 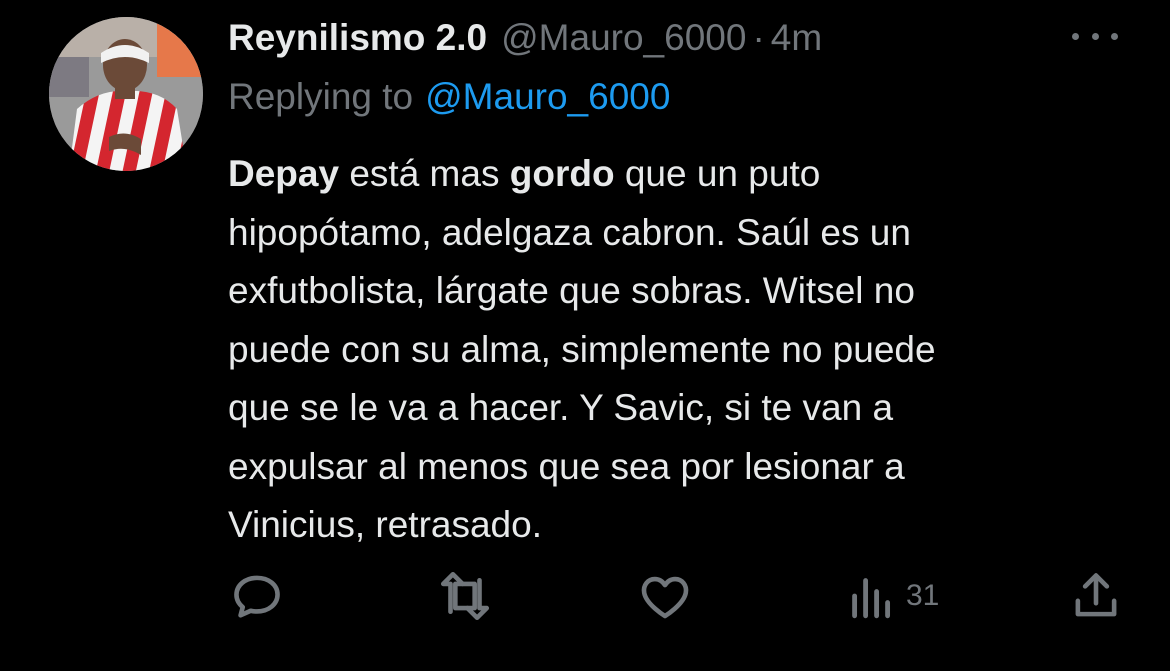 What do you see at coordinates (569, 232) in the screenshot?
I see `tweet-text-line: hipopótamo, adelgaza cabron. Saúl es un` at bounding box center [569, 232].